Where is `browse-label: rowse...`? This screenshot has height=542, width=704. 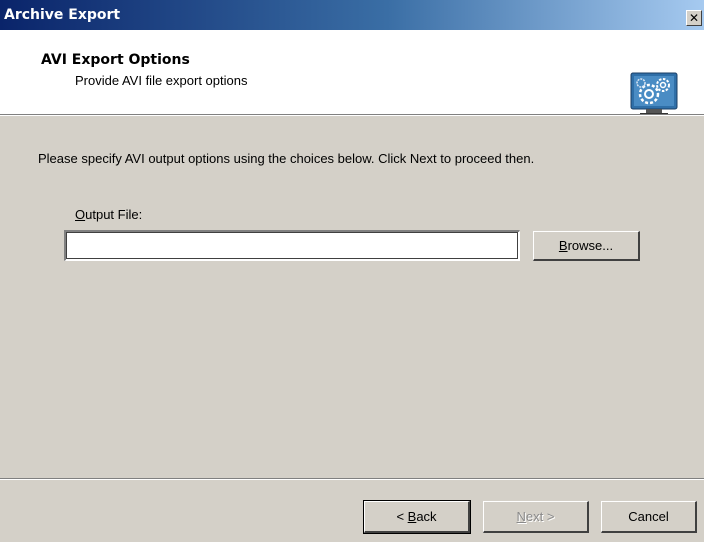 browse-label: rowse... is located at coordinates (590, 245).